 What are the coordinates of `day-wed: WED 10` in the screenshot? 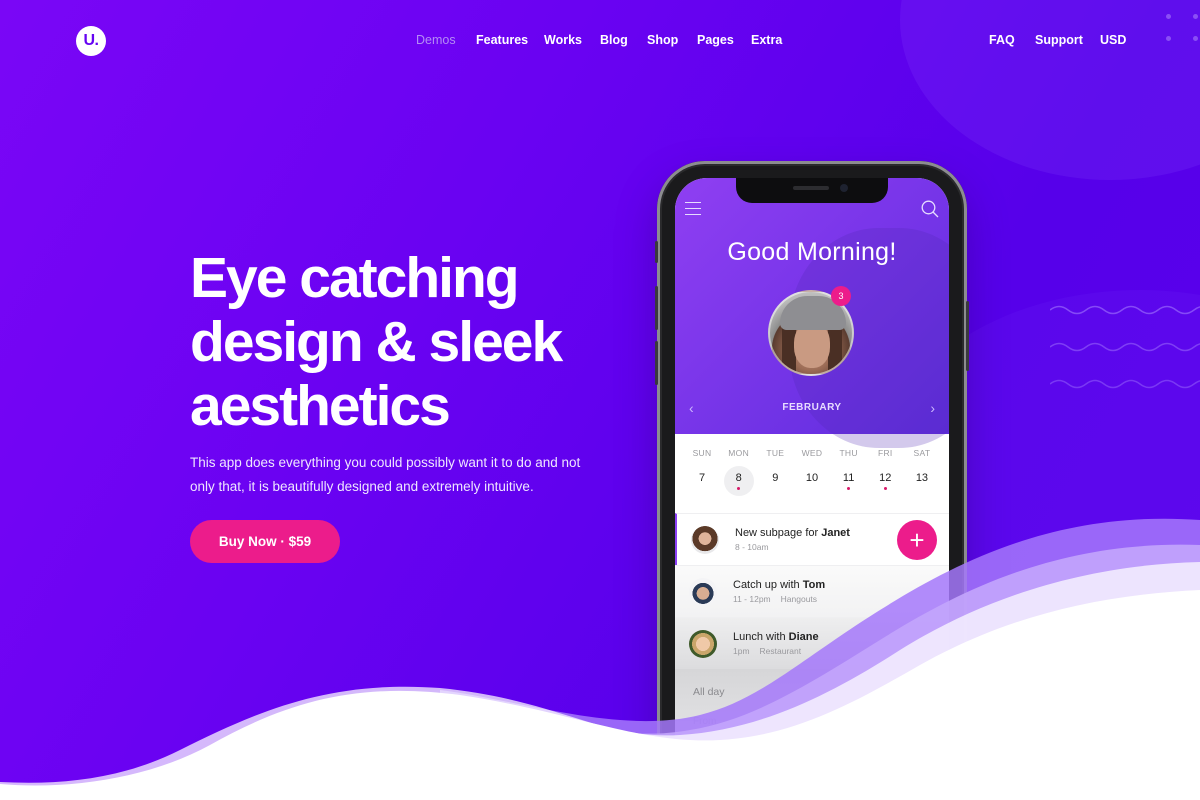 It's located at (812, 469).